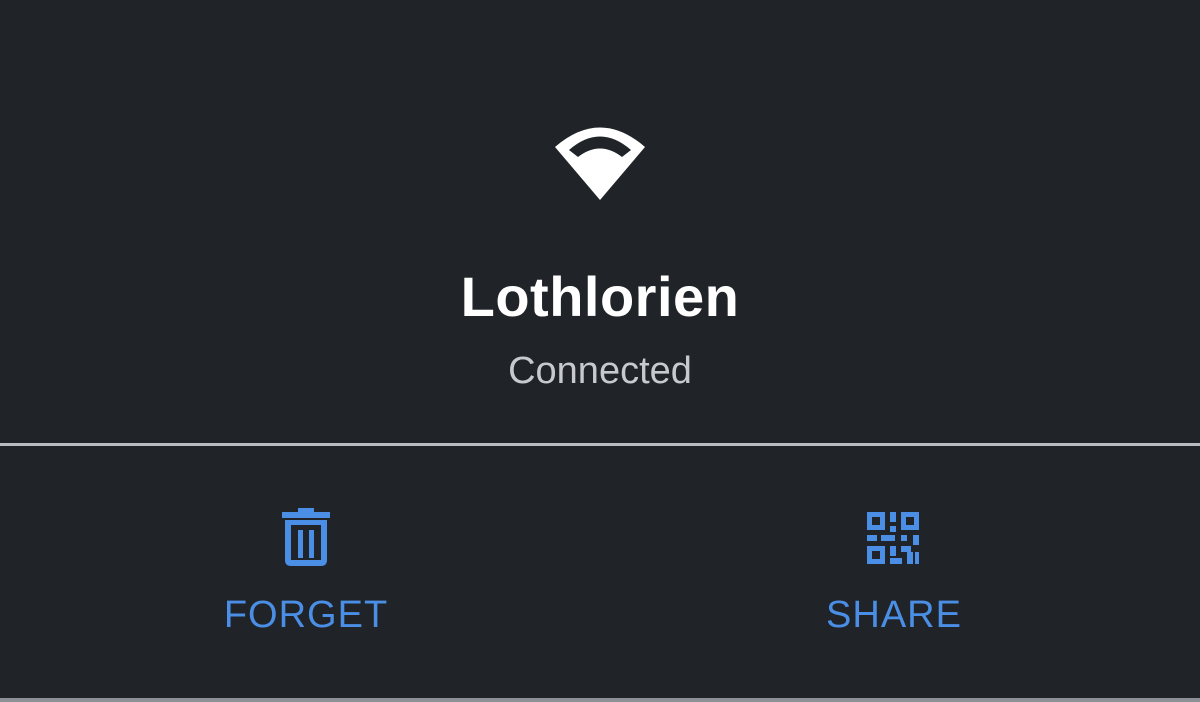 This screenshot has width=1200, height=702. I want to click on wifi-signal-icon, so click(600, 163).